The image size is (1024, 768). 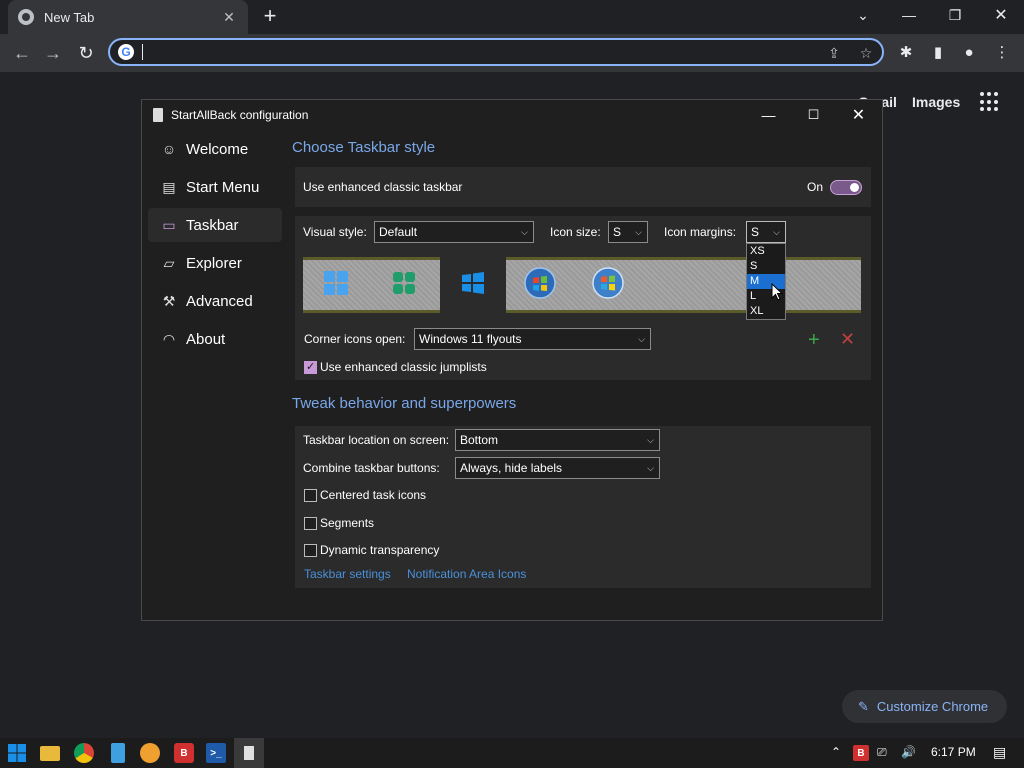 What do you see at coordinates (403, 367) in the screenshot?
I see `jumplists-label: Use enhanced classic jumplists` at bounding box center [403, 367].